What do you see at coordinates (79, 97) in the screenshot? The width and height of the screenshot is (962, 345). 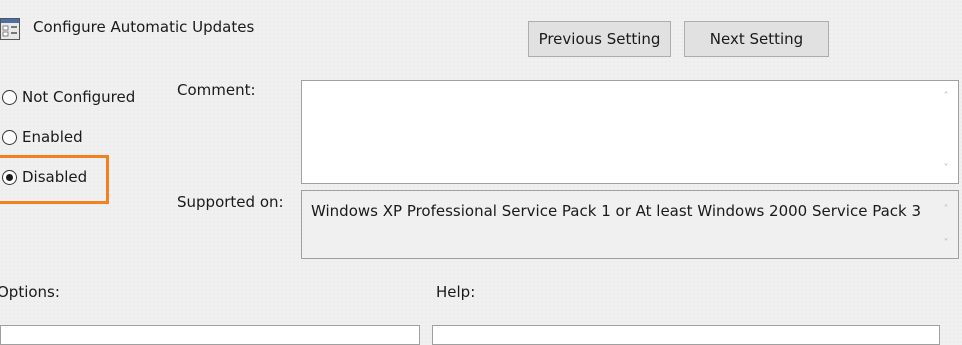 I see `not-configured-label: Not Configured` at bounding box center [79, 97].